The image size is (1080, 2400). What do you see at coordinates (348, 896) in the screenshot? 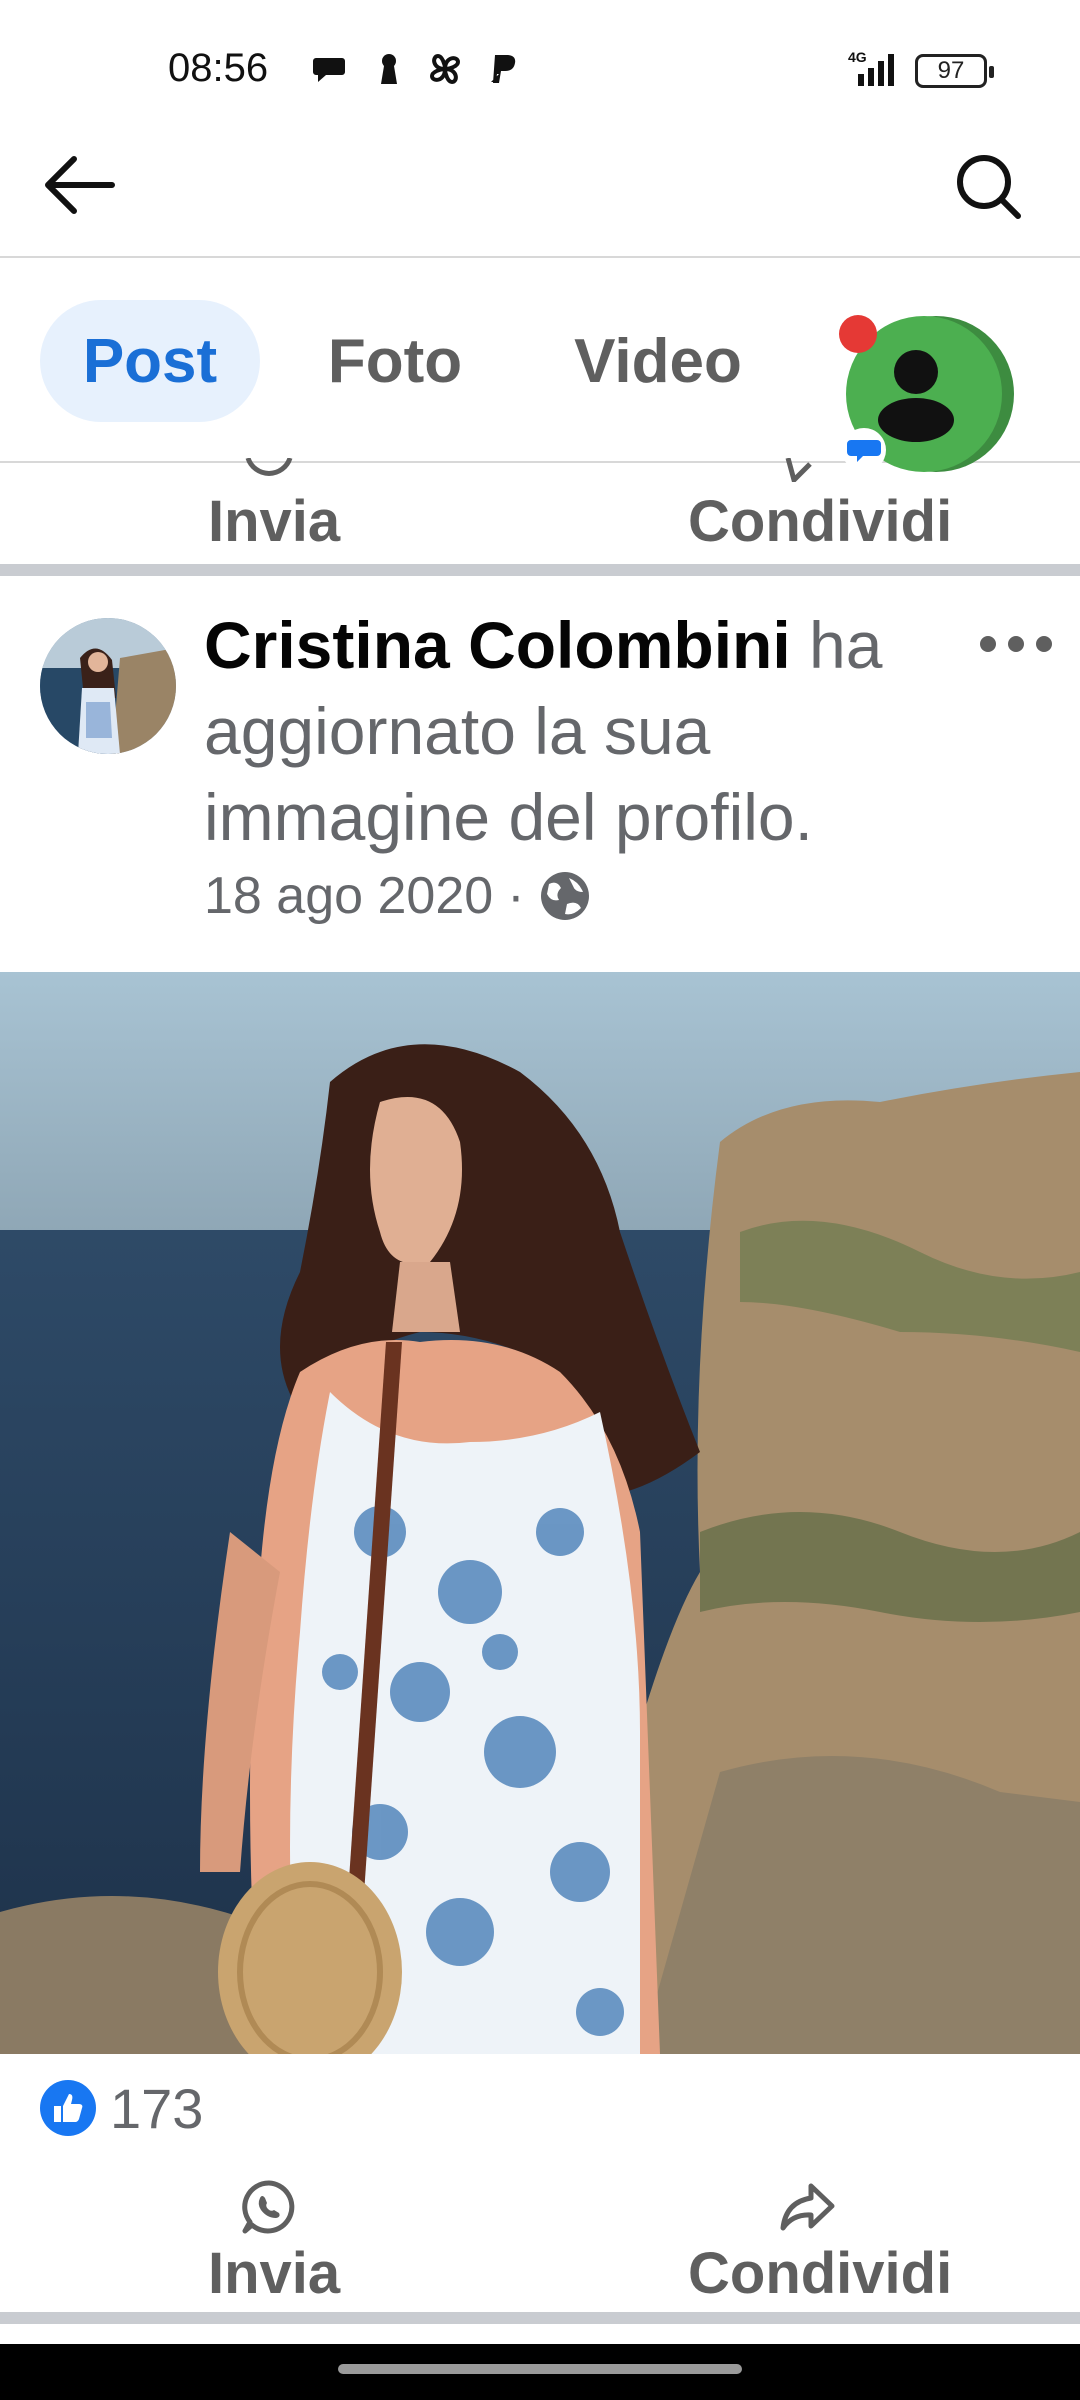
I see `post-date: 18 ago 2020` at bounding box center [348, 896].